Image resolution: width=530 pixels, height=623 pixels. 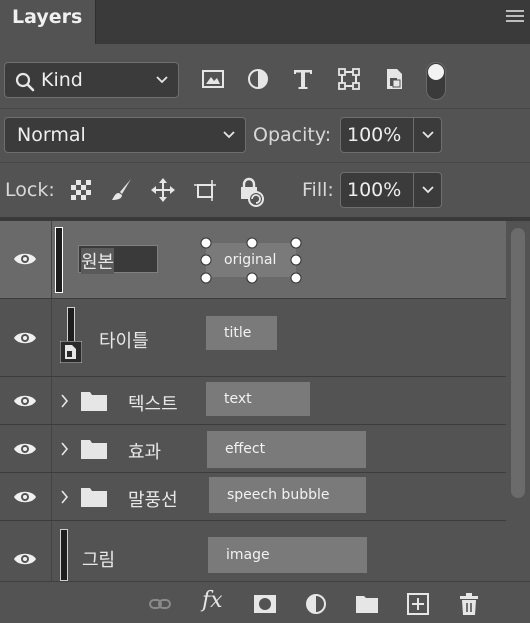 What do you see at coordinates (292, 135) in the screenshot?
I see `opacity-label: Opacity:` at bounding box center [292, 135].